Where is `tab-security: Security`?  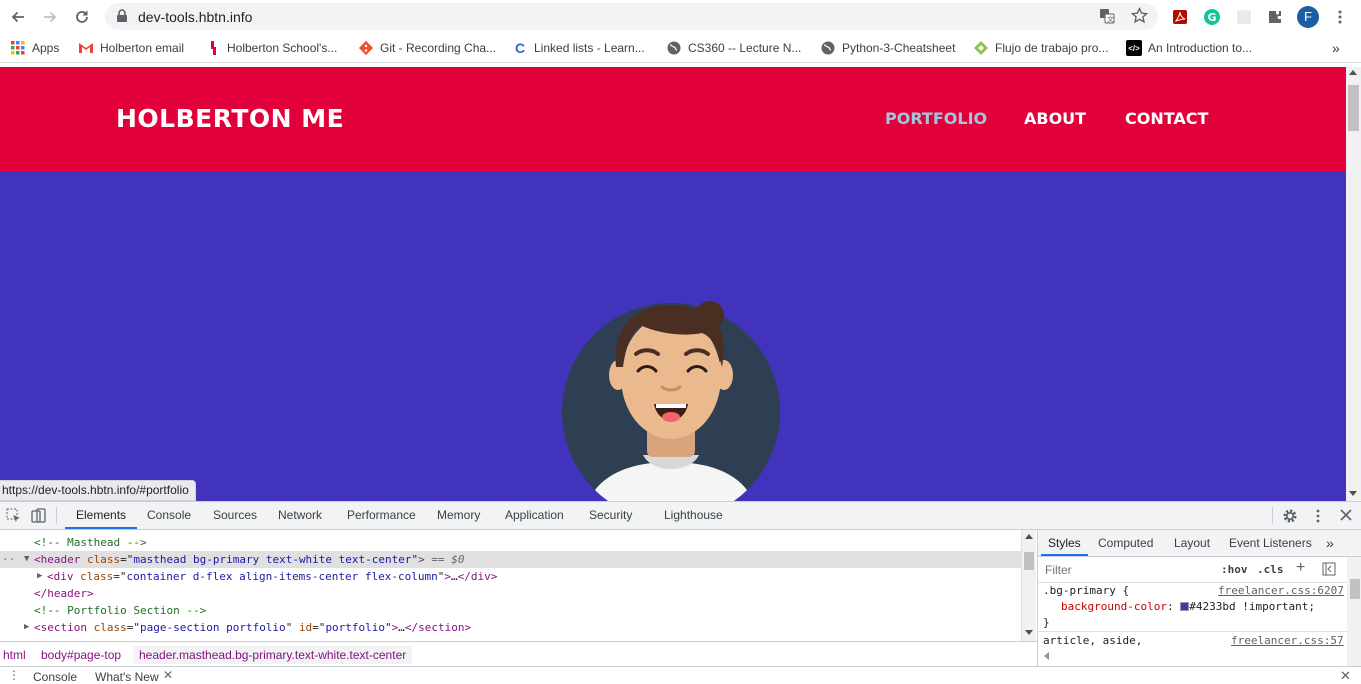 tab-security: Security is located at coordinates (610, 515).